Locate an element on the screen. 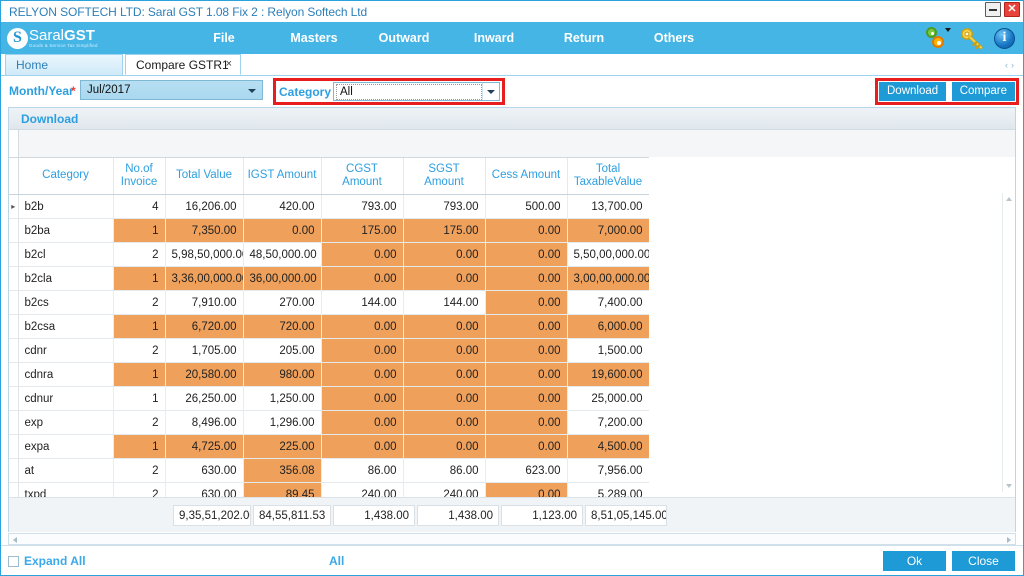 The width and height of the screenshot is (1024, 576). grid-vertical-scrollbar is located at coordinates (1008, 342).